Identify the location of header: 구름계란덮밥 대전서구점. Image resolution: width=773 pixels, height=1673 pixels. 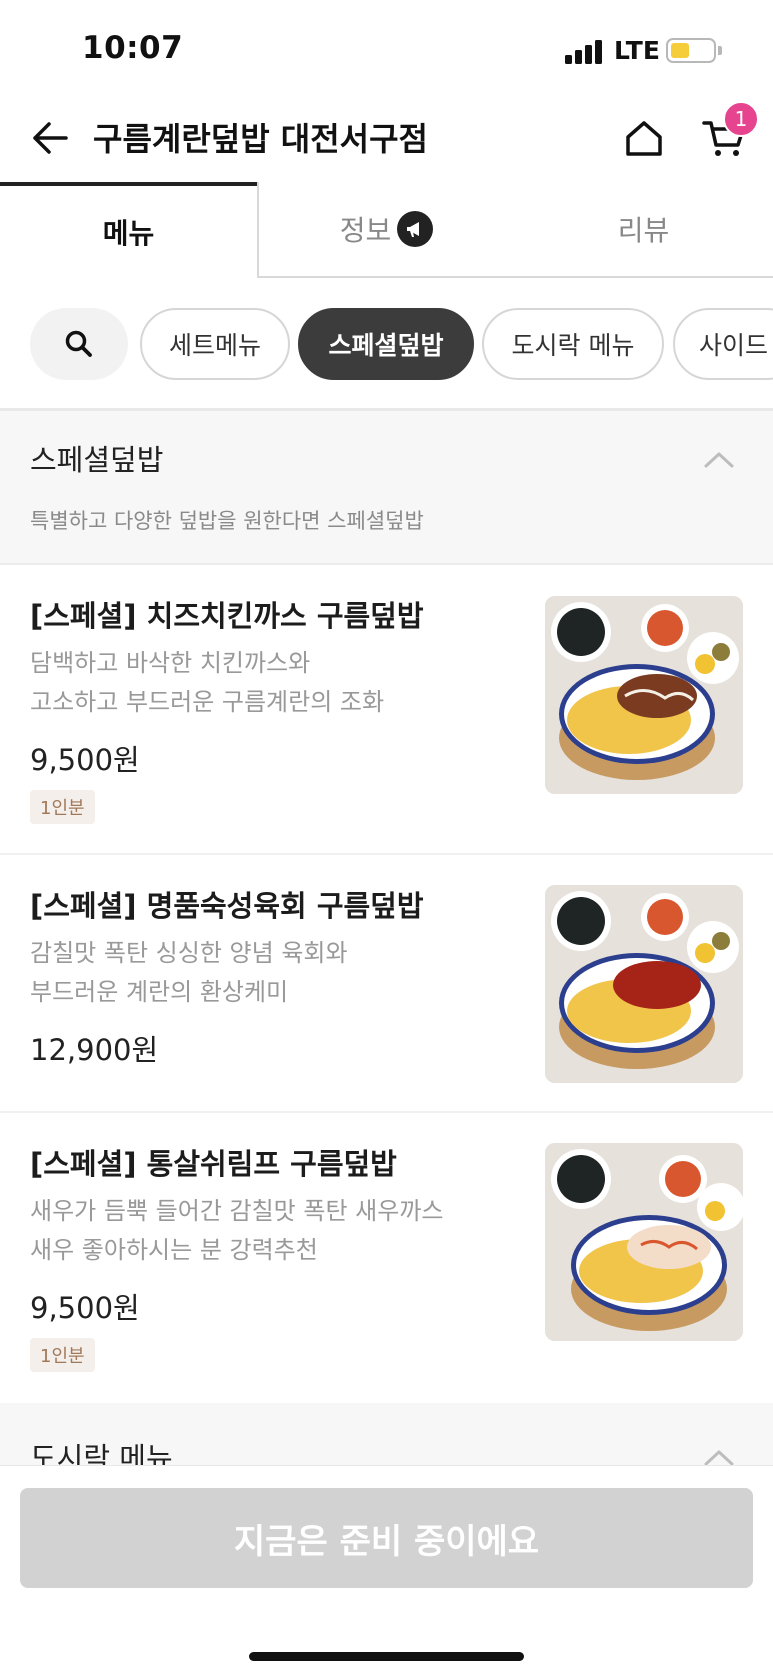
(386, 138).